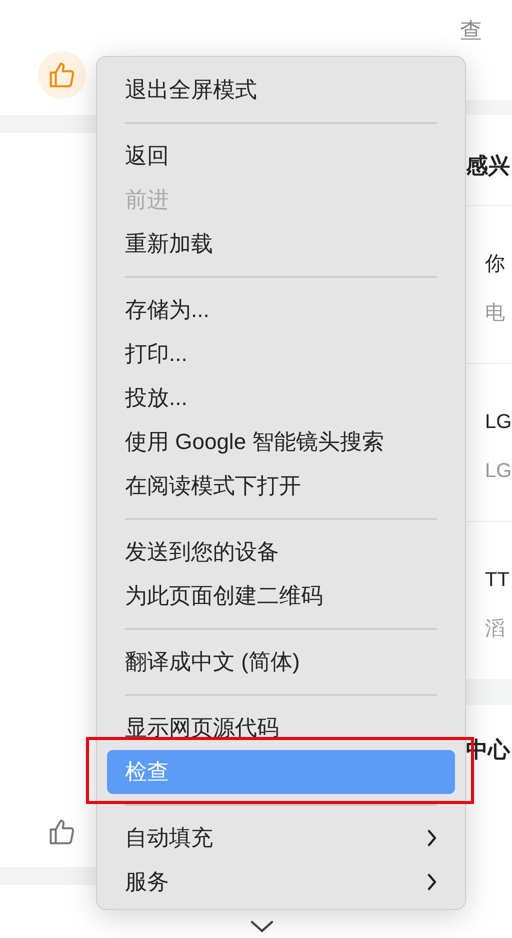  What do you see at coordinates (281, 838) in the screenshot?
I see `menu-item: 自动填充` at bounding box center [281, 838].